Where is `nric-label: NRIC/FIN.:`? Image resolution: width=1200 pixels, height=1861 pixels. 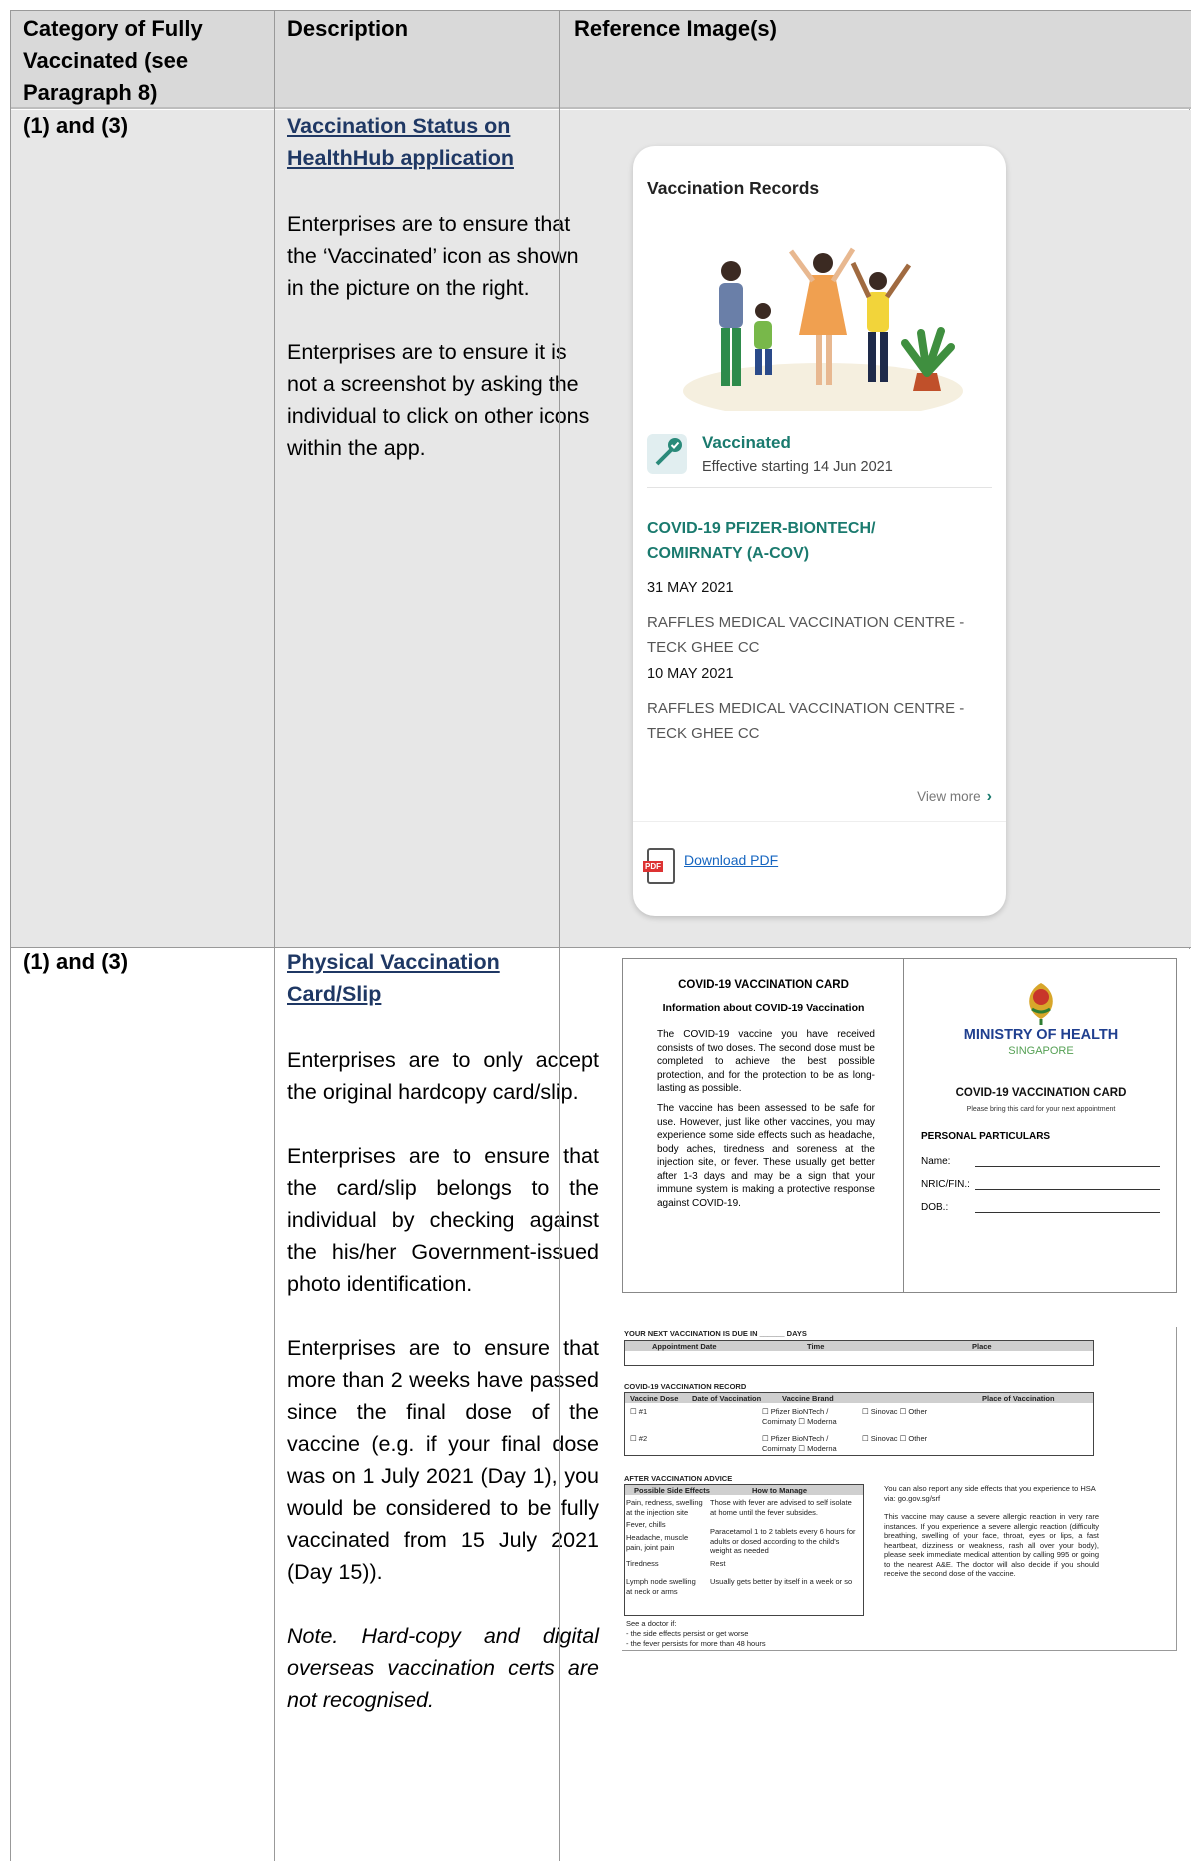 nric-label: NRIC/FIN.: is located at coordinates (945, 1184).